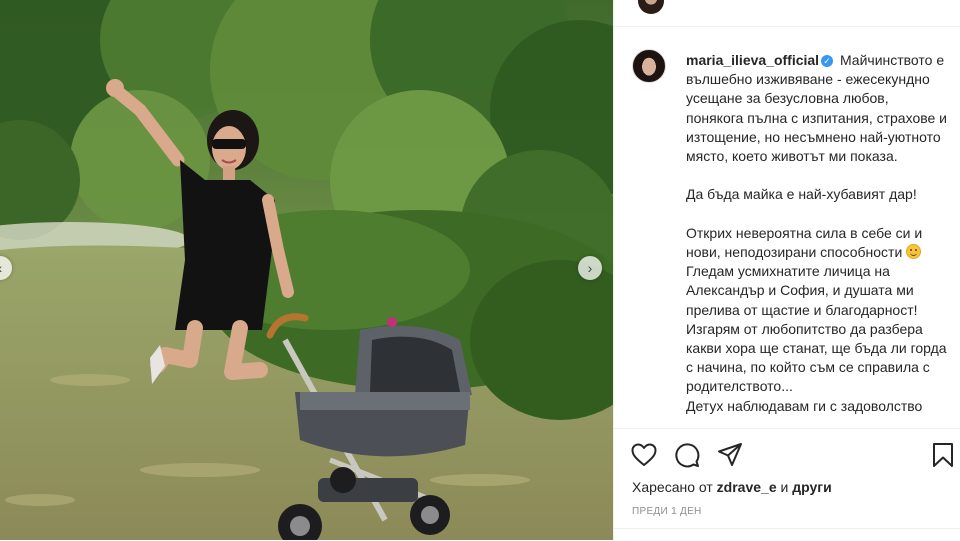  I want to click on liked-others-link: други, so click(811, 487).